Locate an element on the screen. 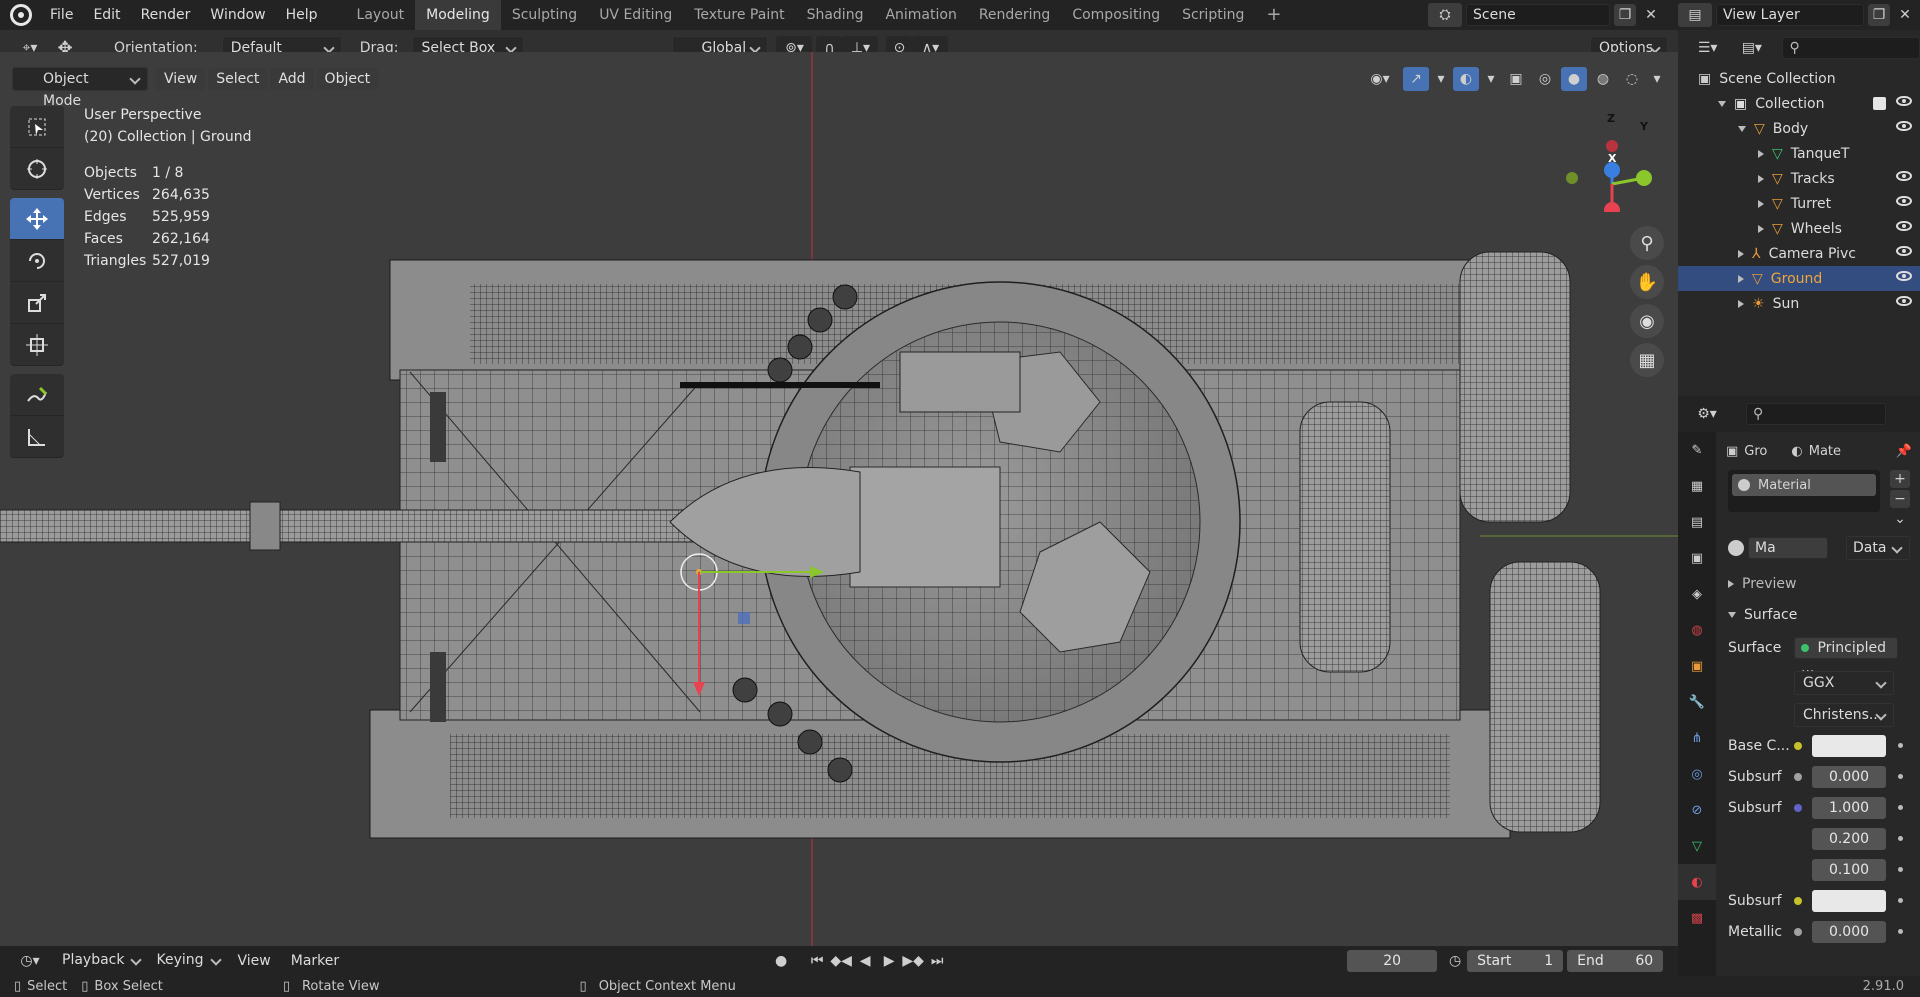  pin-icon: 📌 is located at coordinates (1904, 451).